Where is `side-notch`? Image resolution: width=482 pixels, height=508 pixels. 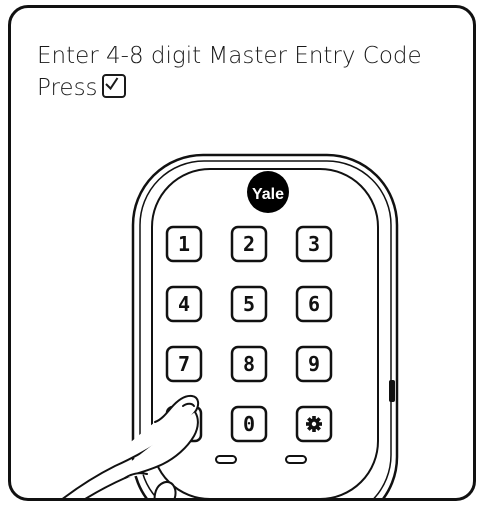 side-notch is located at coordinates (392, 391).